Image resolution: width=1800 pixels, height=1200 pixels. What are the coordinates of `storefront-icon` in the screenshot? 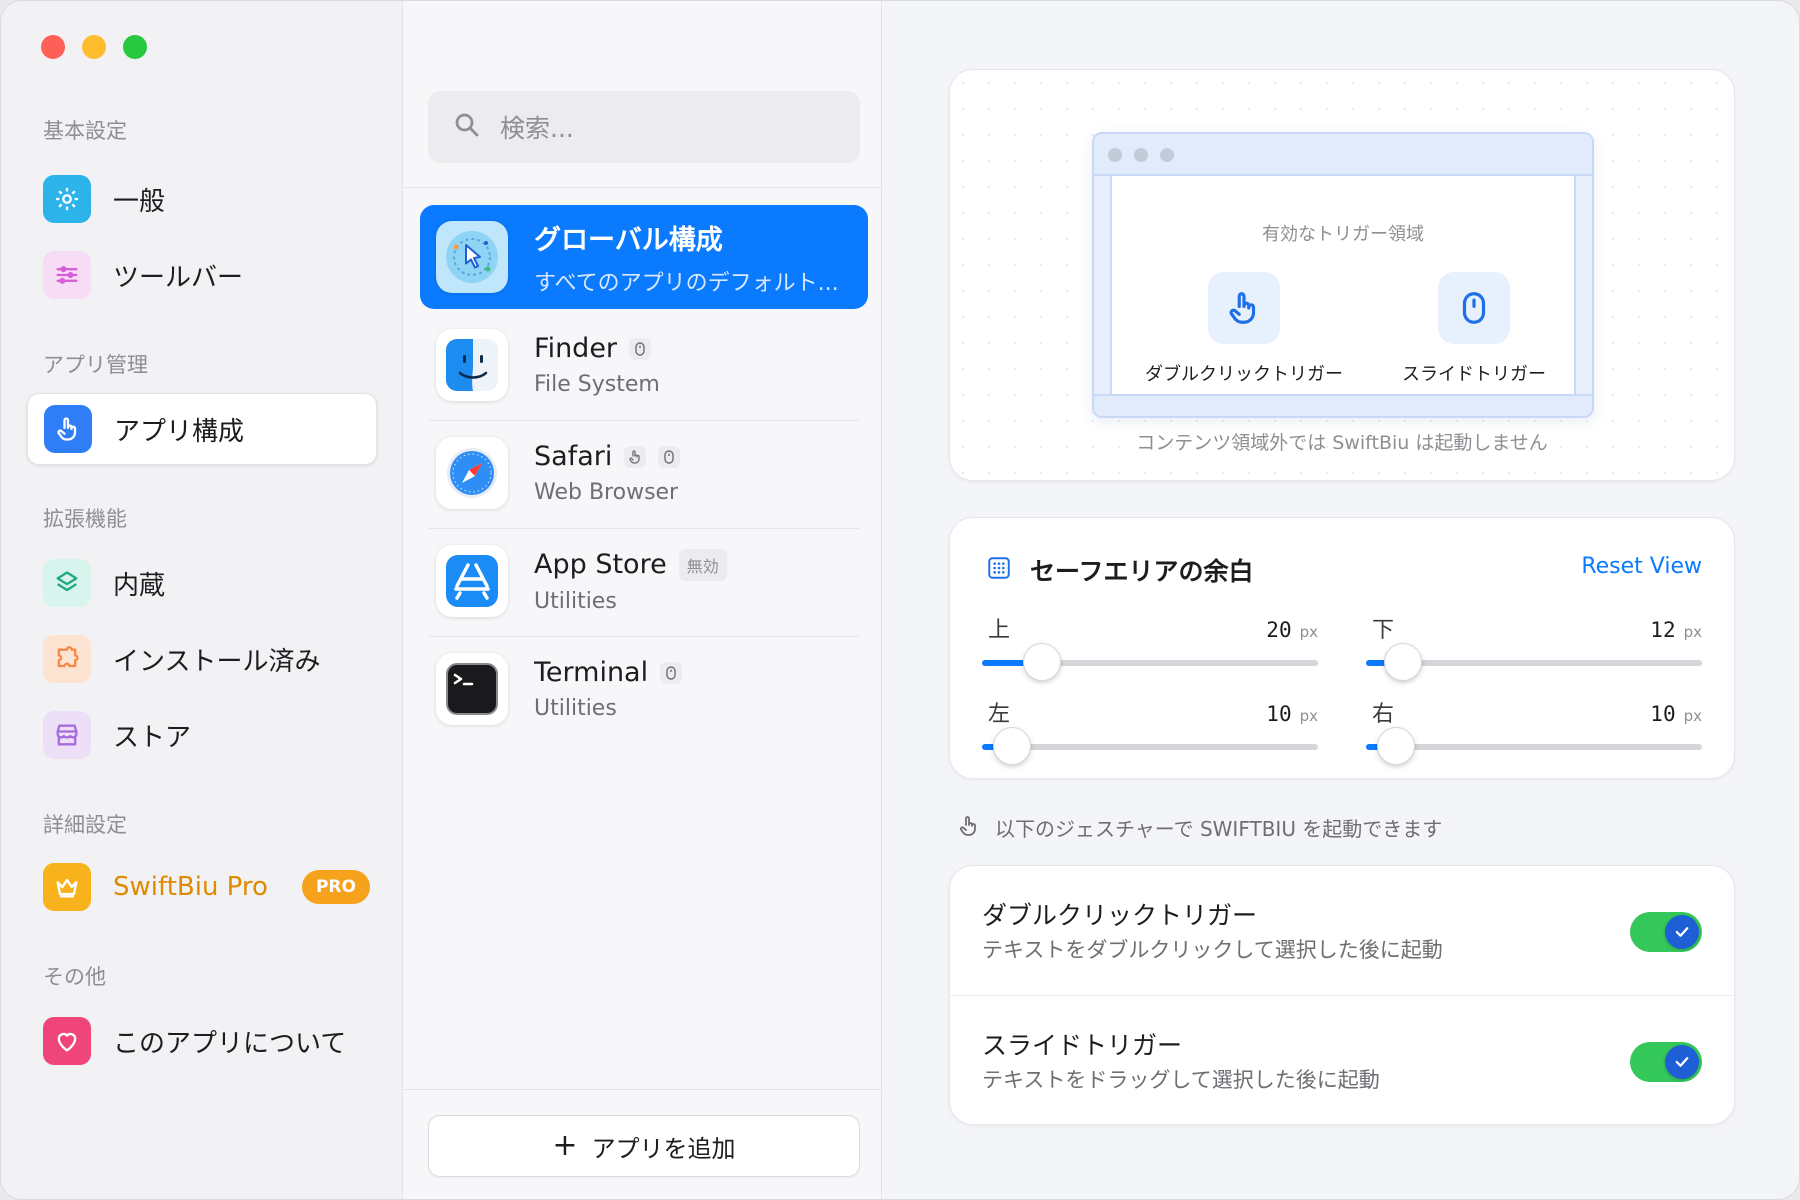 It's located at (67, 735).